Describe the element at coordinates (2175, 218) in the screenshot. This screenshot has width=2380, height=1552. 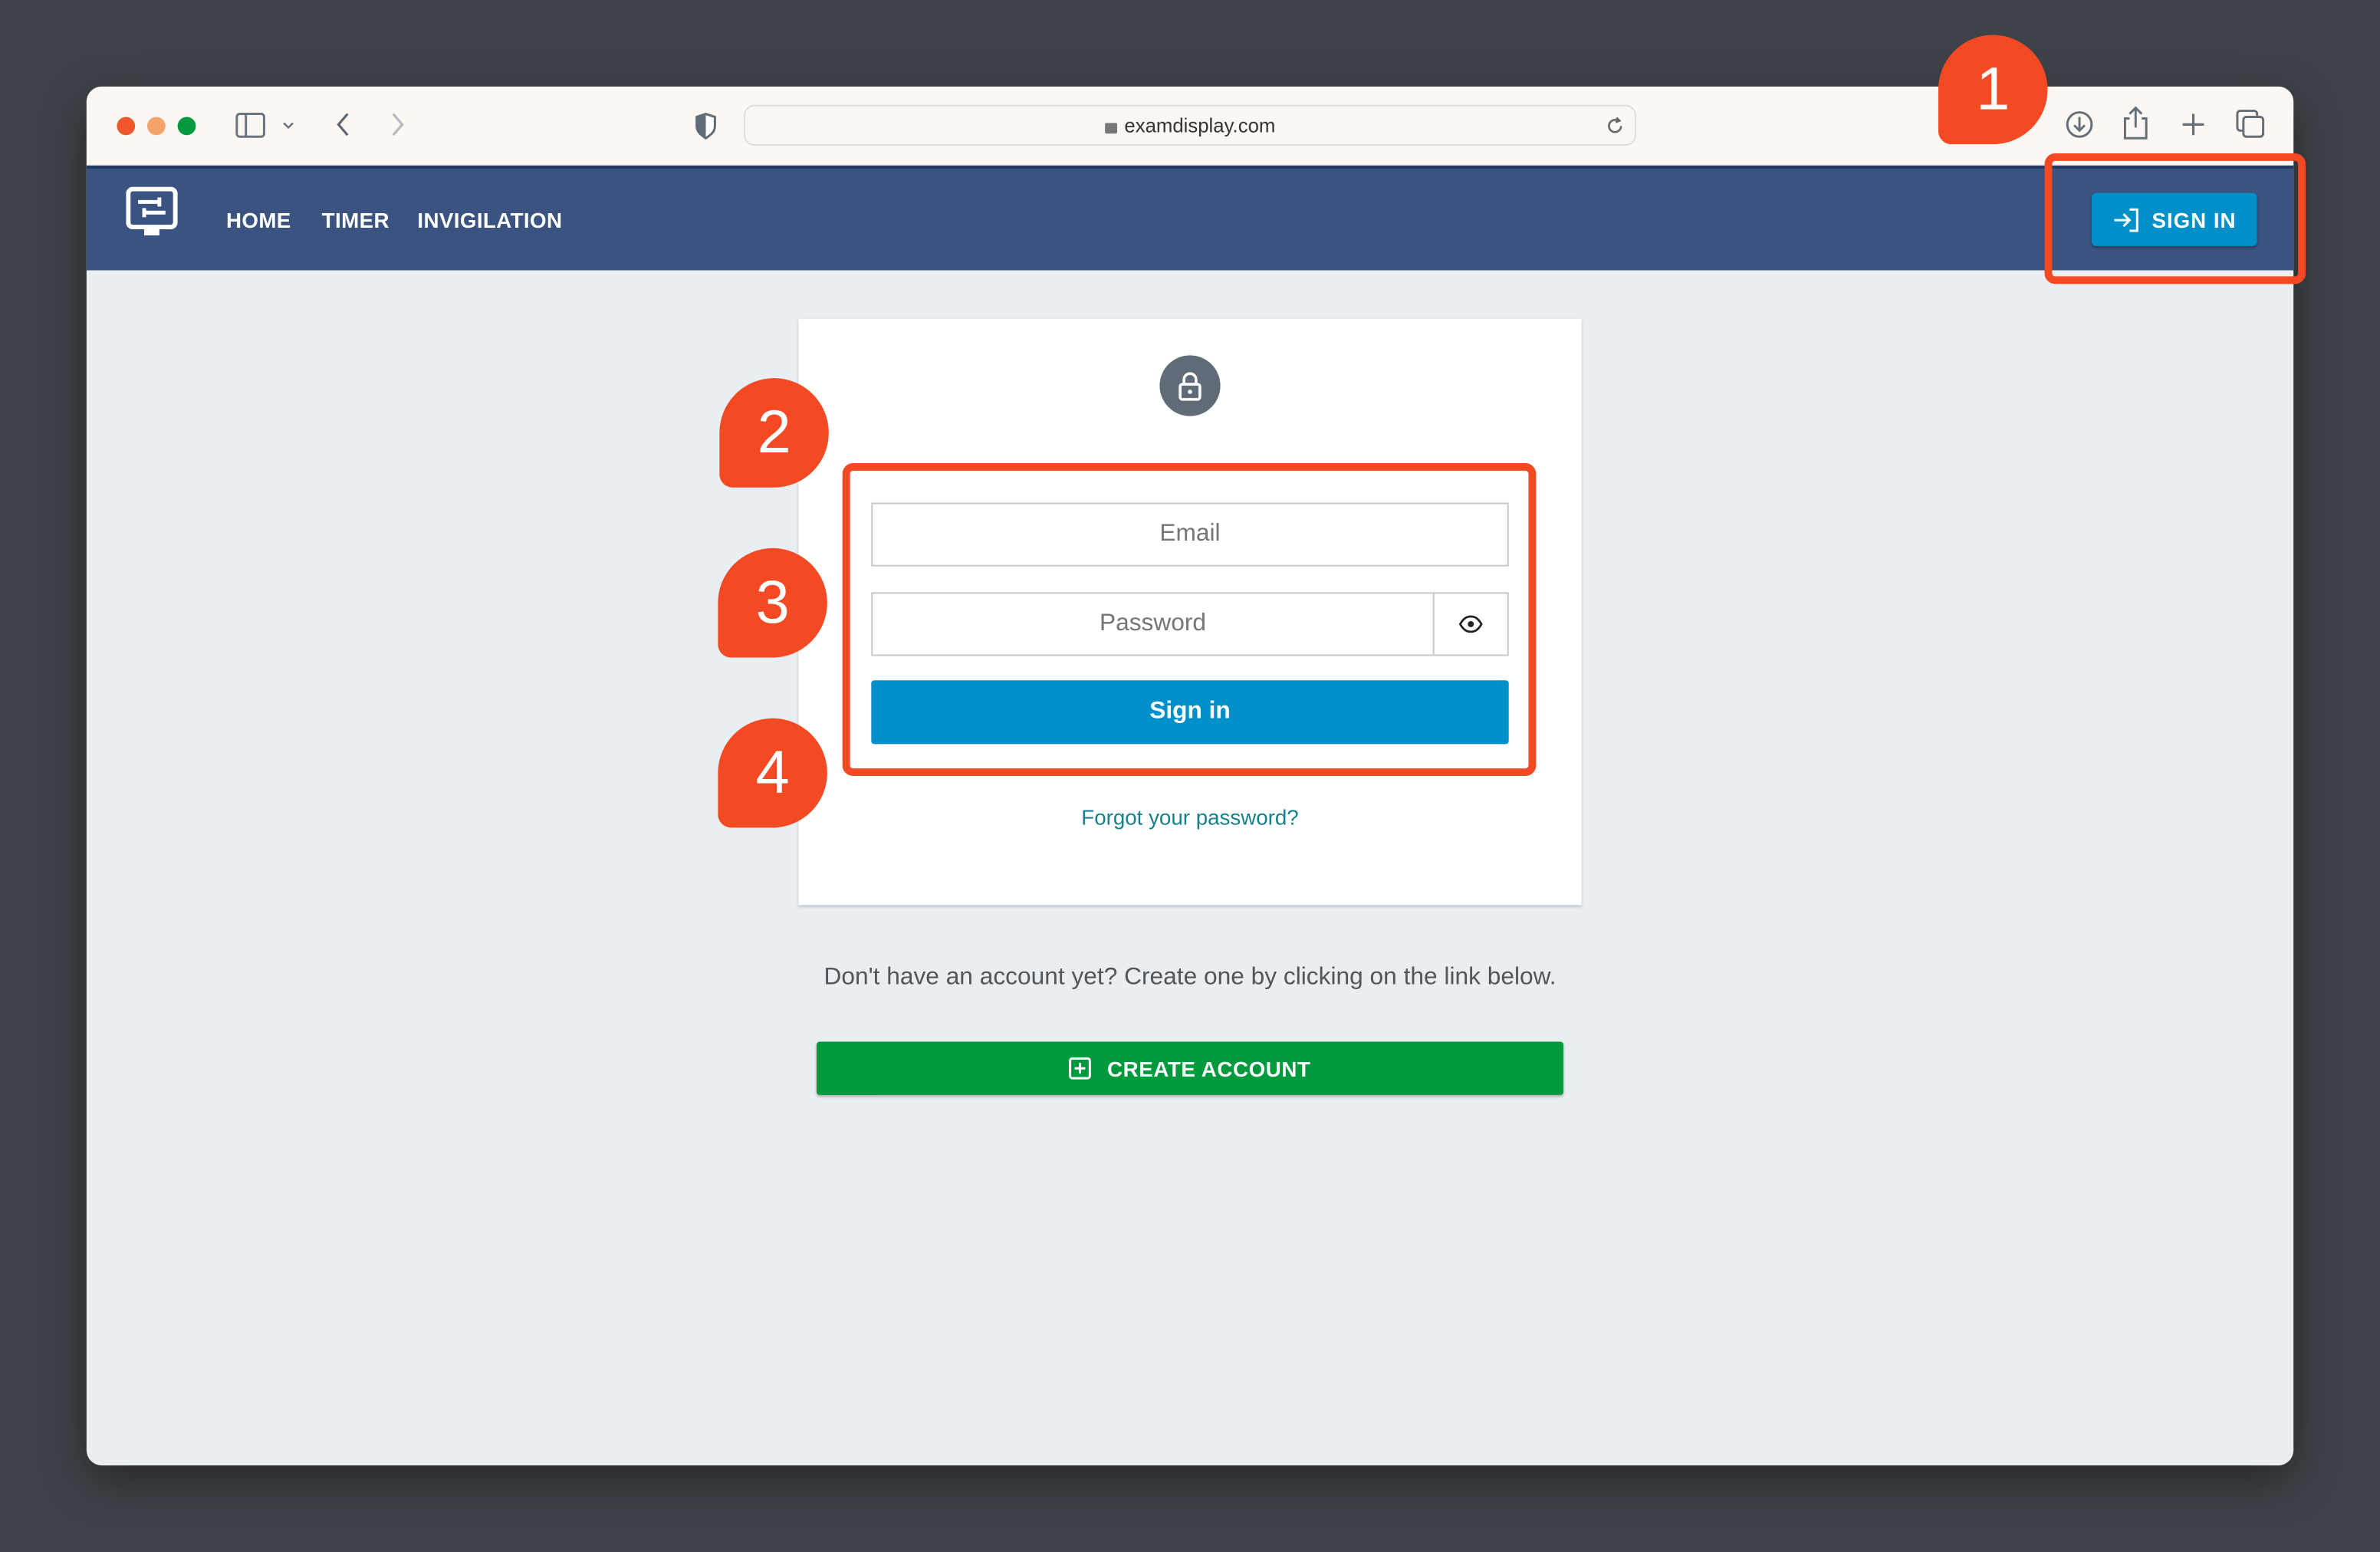
I see `annotation-highlight-sign-in` at that location.